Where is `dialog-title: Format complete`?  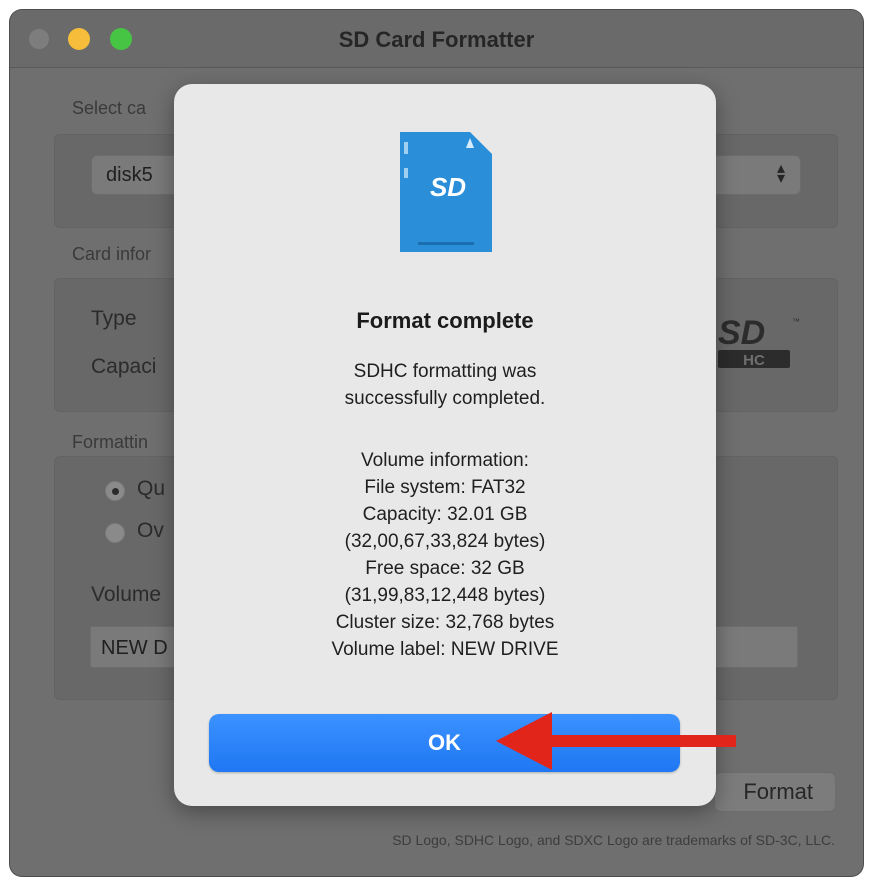
dialog-title: Format complete is located at coordinates (445, 320).